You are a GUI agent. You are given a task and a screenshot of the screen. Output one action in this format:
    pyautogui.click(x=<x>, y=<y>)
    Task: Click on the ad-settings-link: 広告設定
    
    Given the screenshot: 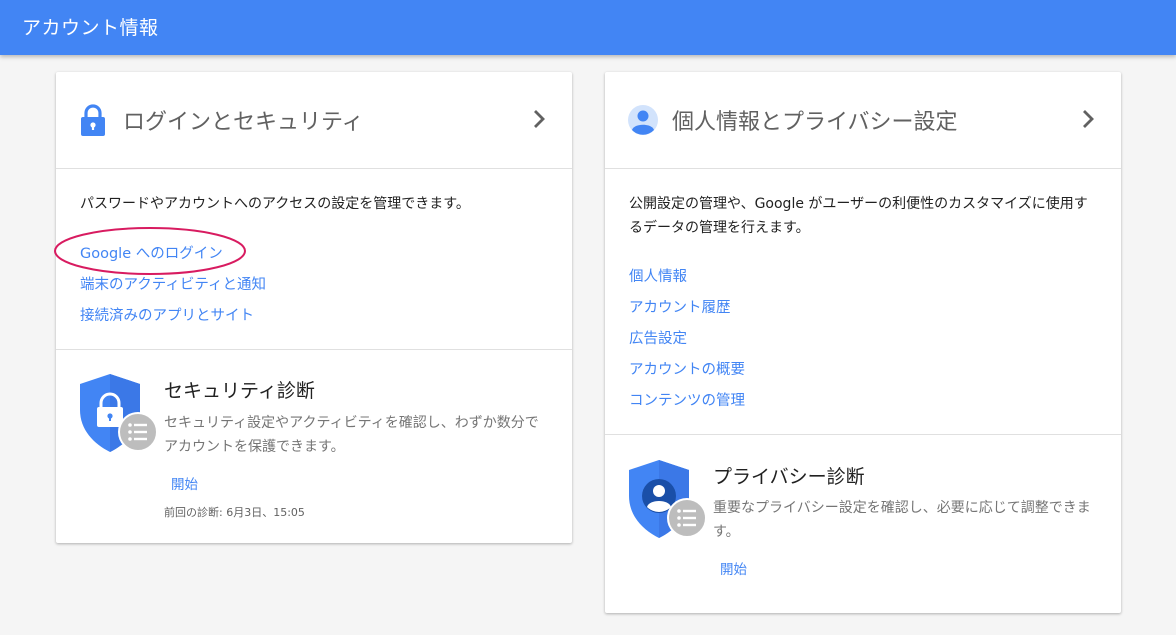 What is the action you would take?
    pyautogui.click(x=658, y=337)
    